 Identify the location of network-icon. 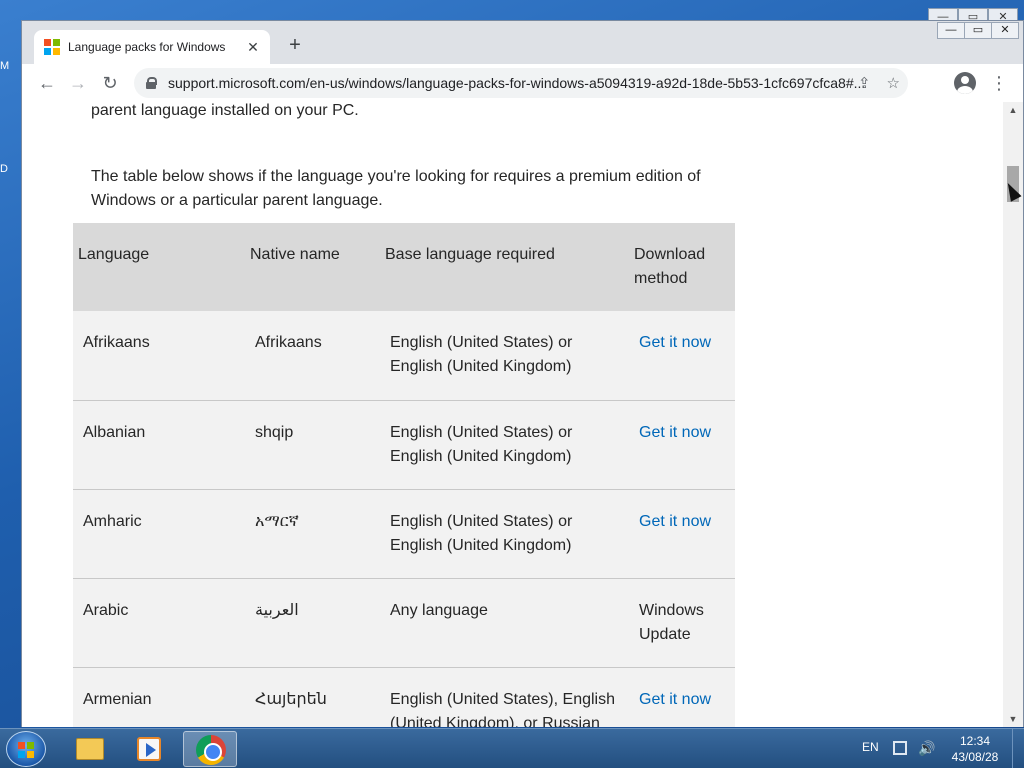
(900, 748).